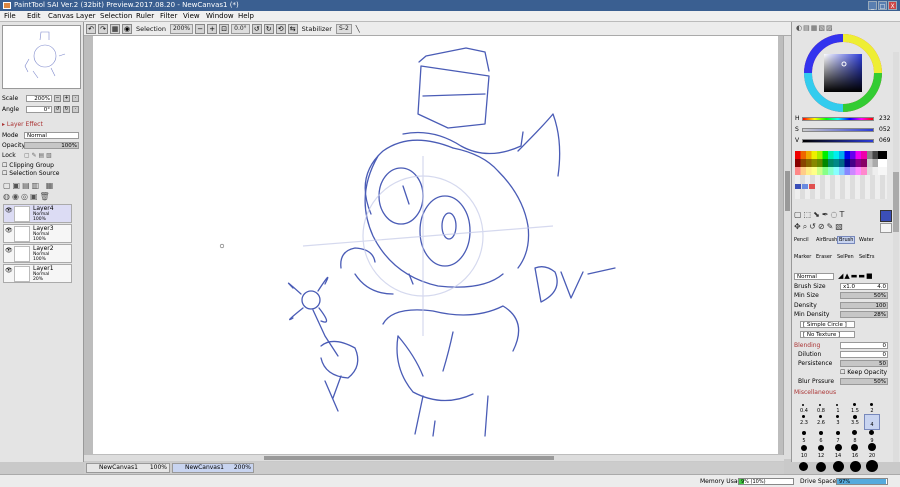  I want to click on tool-icons-row1: ▢⬚⬊✒◌T, so click(836, 214).